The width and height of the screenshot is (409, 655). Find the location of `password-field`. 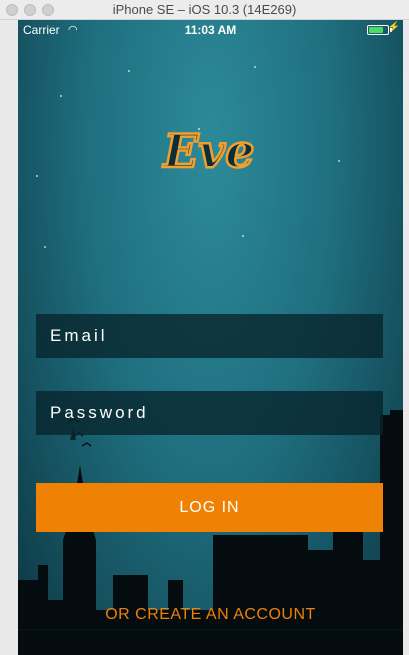

password-field is located at coordinates (209, 413).